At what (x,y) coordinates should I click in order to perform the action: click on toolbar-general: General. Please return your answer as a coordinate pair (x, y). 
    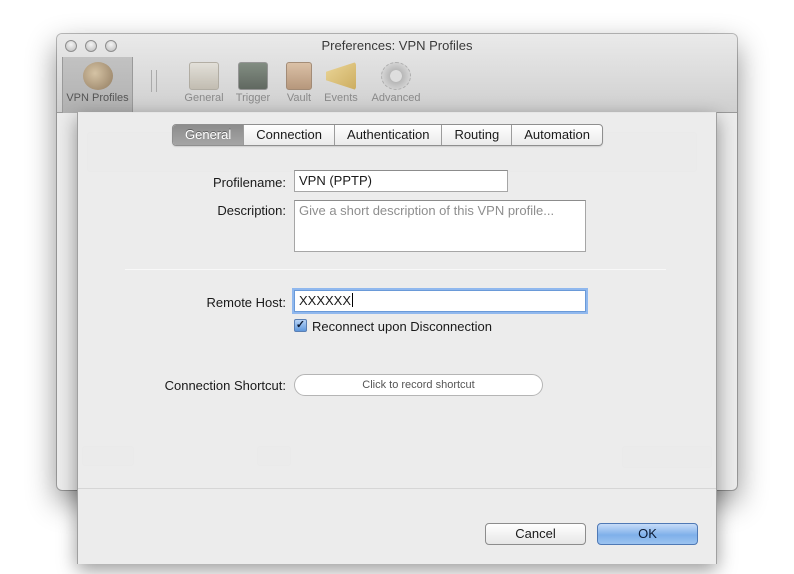
    Looking at the image, I should click on (204, 86).